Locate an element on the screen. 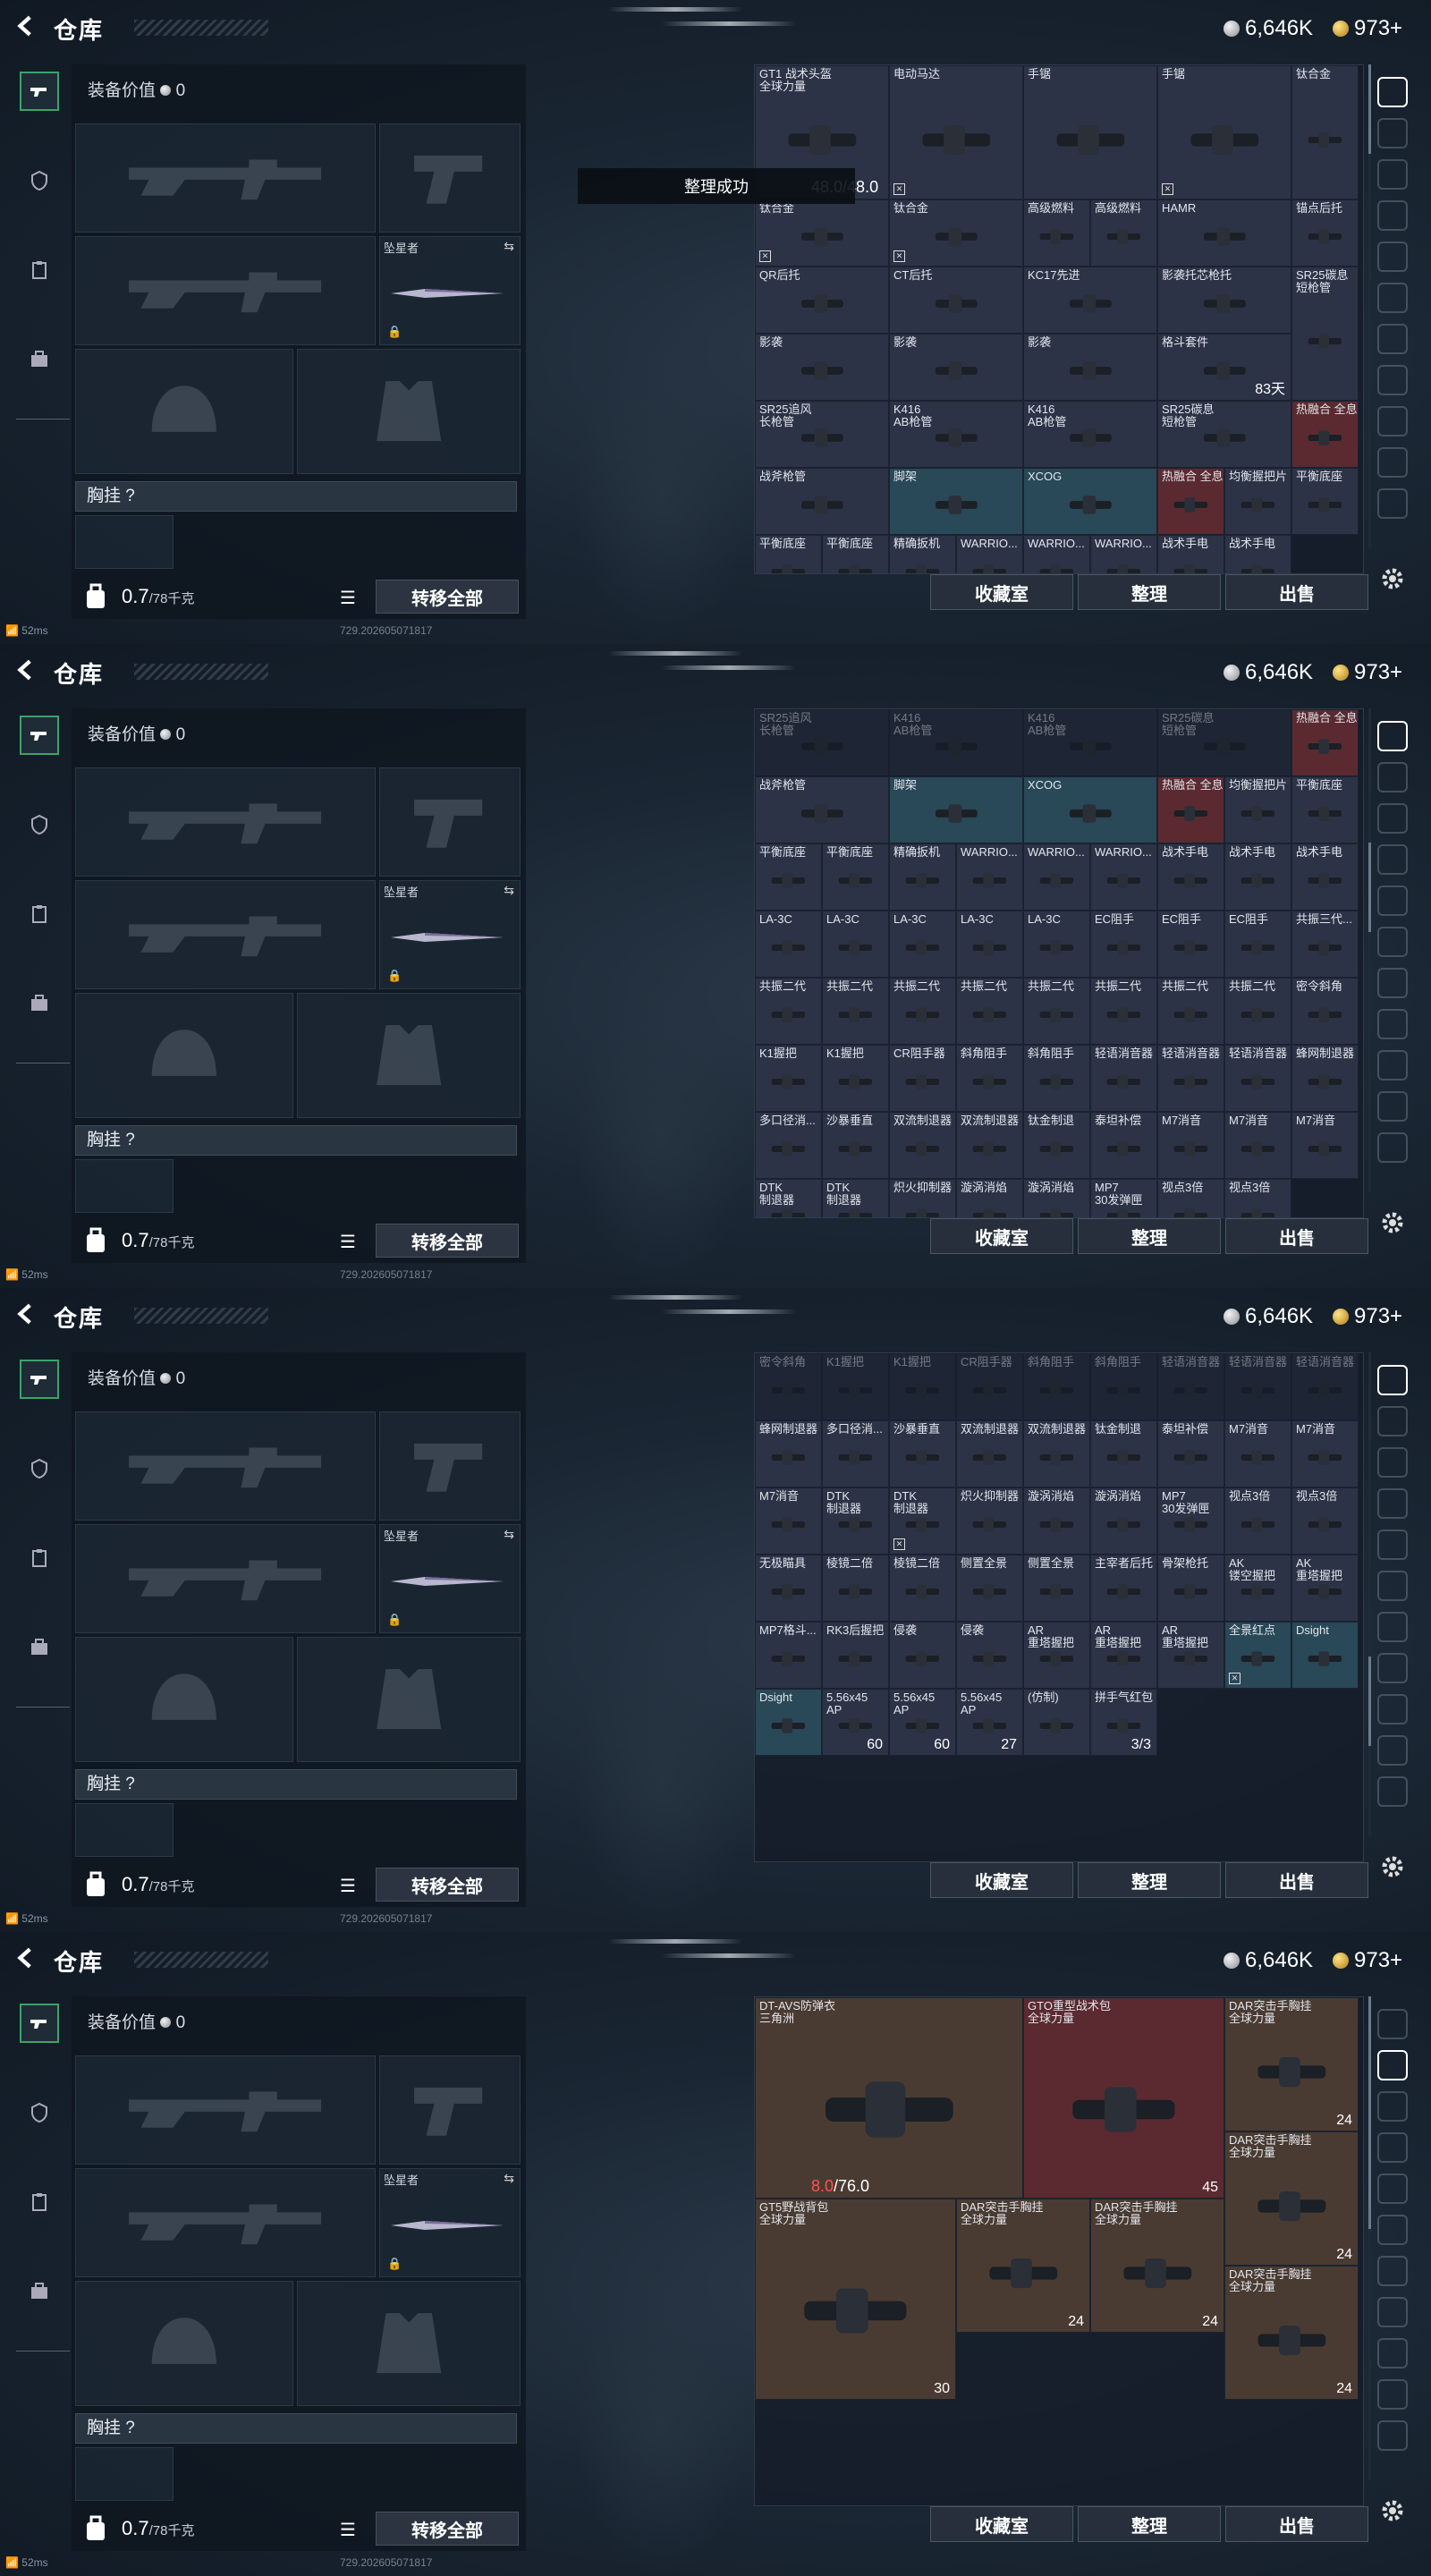 This screenshot has width=1431, height=2576. stash-item: 电动马达 ✕ is located at coordinates (956, 132).